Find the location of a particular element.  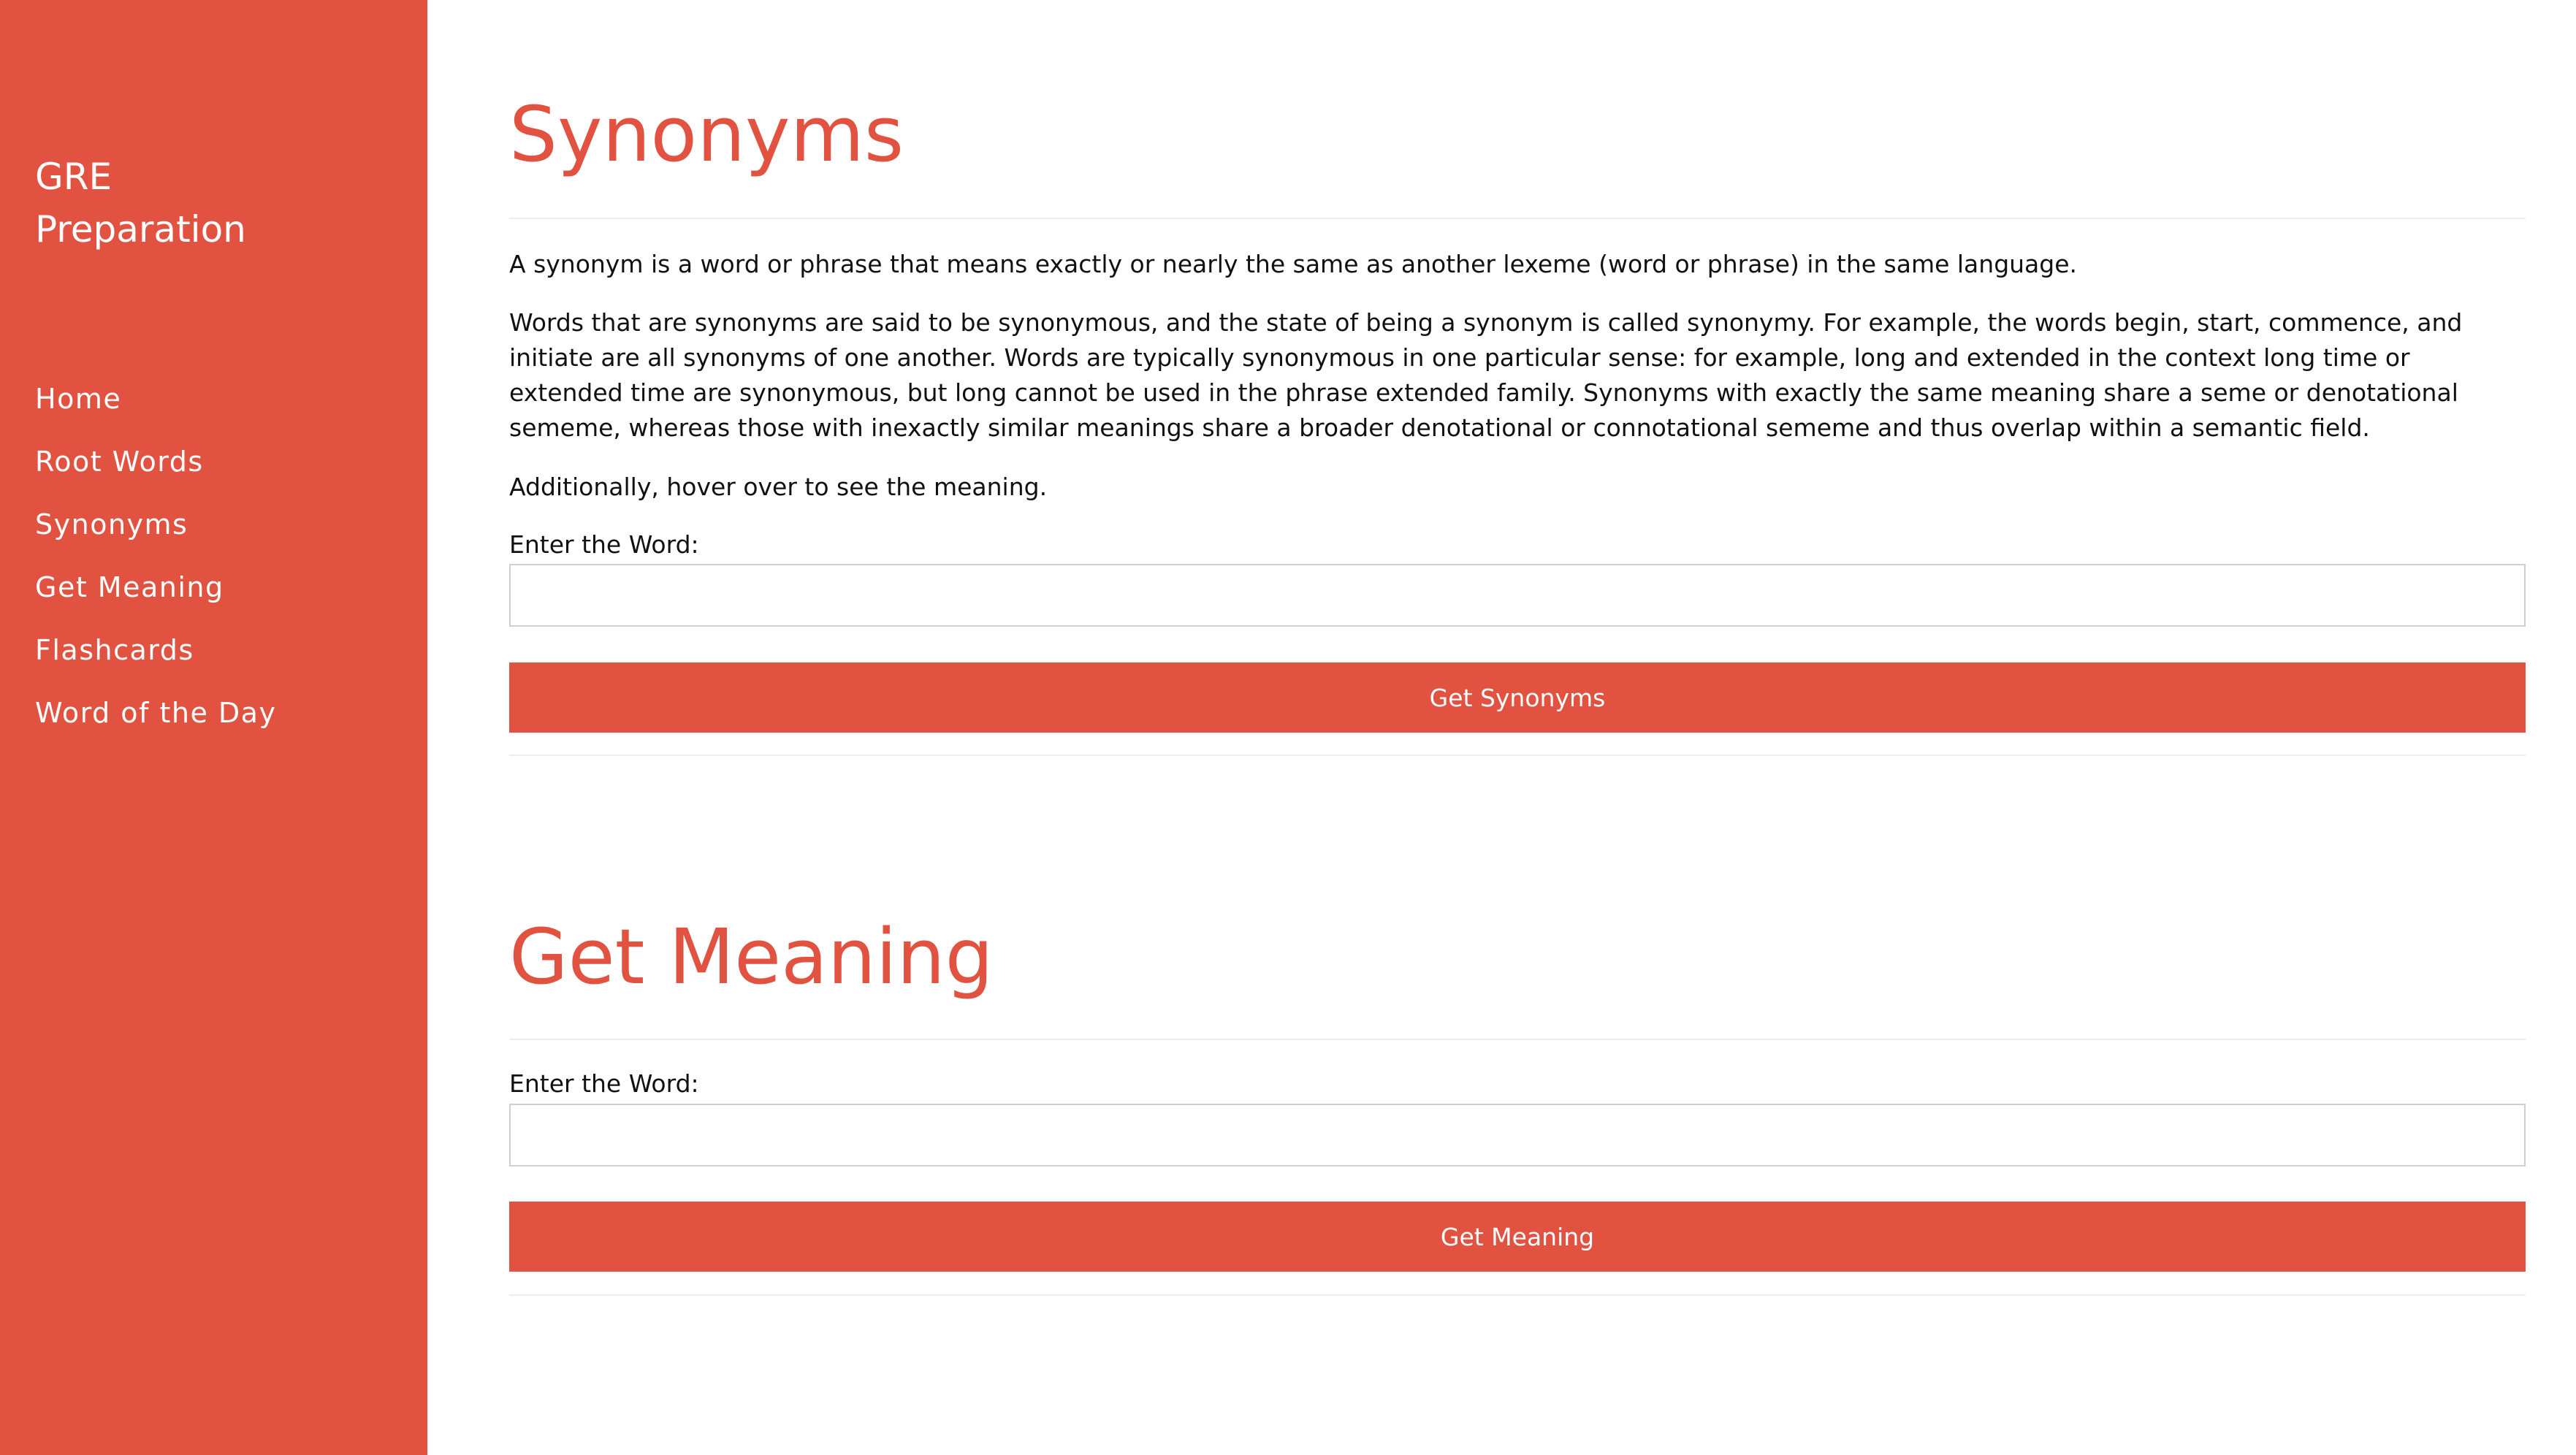

sidebar-item-flashcards: Flashcards is located at coordinates (155, 662).